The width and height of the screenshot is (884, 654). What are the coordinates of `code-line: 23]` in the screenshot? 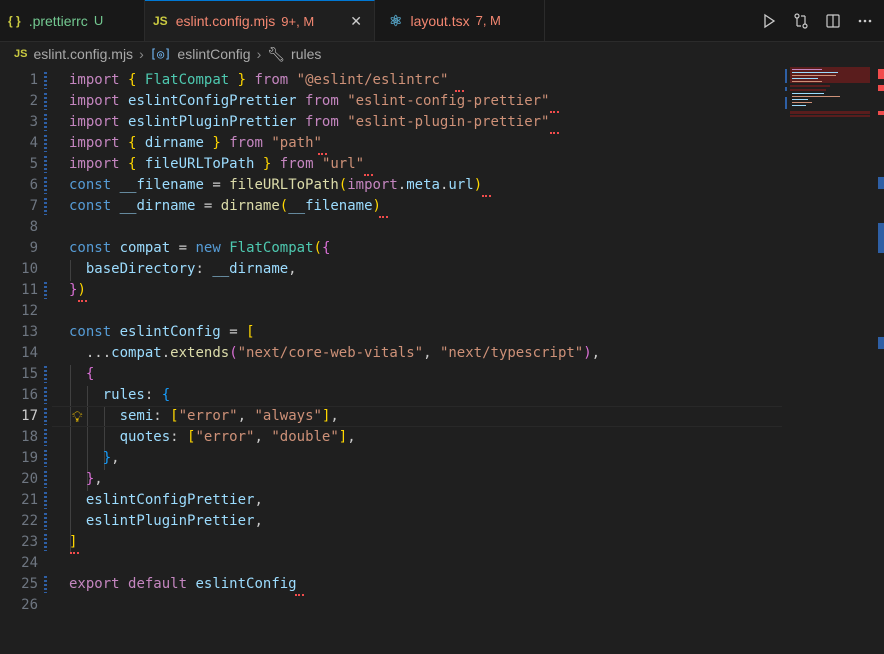 It's located at (391, 542).